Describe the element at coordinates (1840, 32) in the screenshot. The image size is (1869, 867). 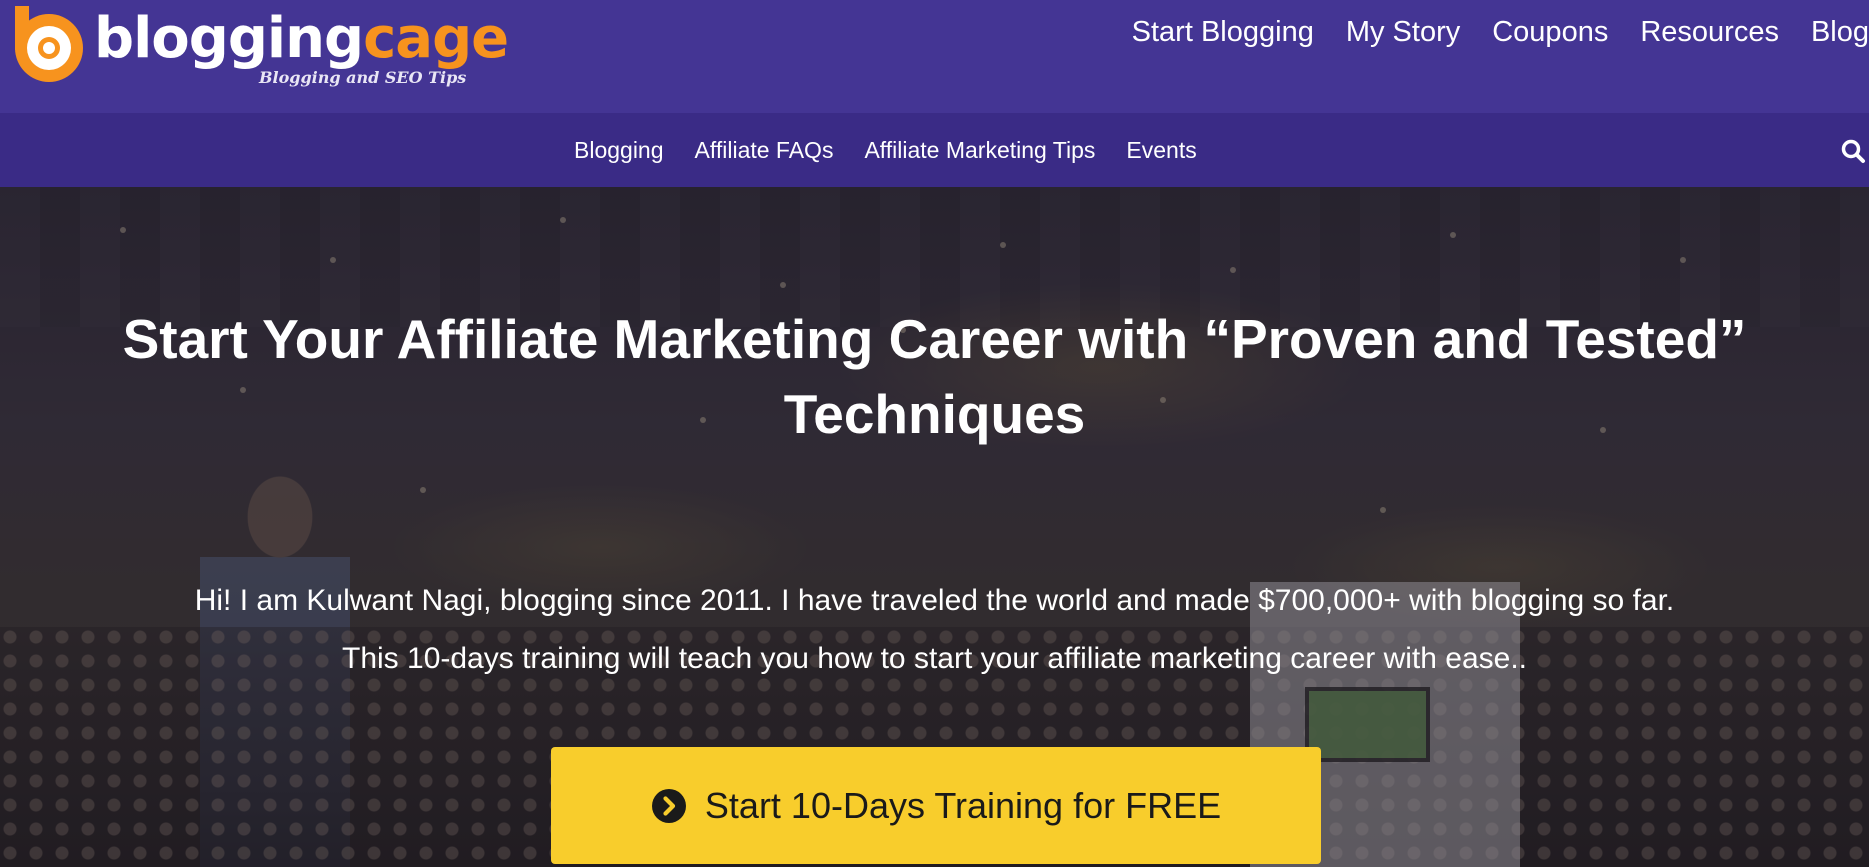
I see `nav-blog: Blog` at that location.